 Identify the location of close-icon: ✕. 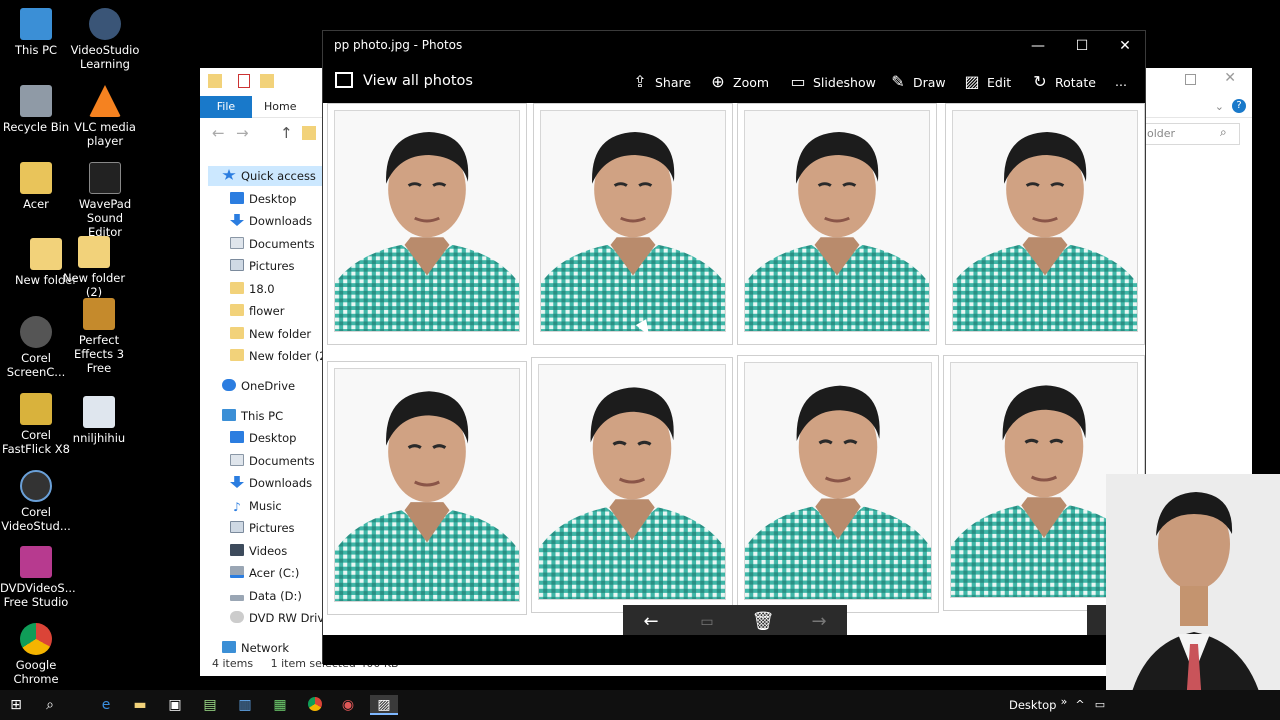
(1230, 78).